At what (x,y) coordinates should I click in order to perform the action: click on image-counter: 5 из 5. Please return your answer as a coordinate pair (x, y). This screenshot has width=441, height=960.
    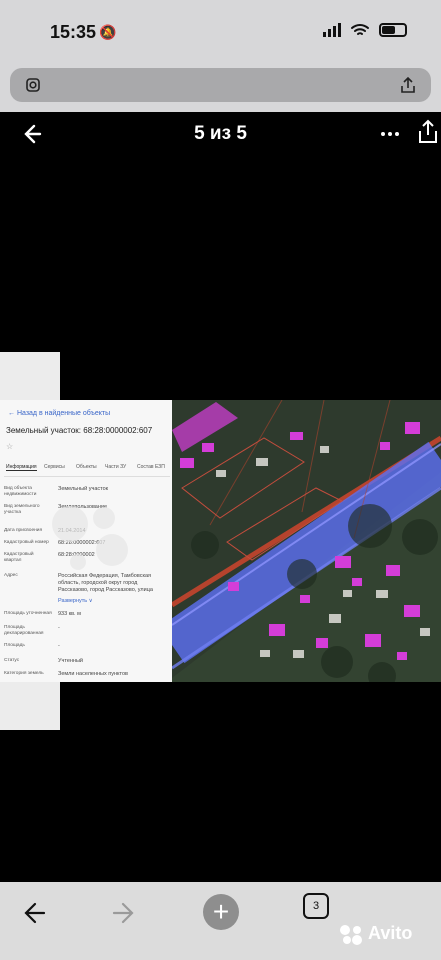
    Looking at the image, I should click on (220, 133).